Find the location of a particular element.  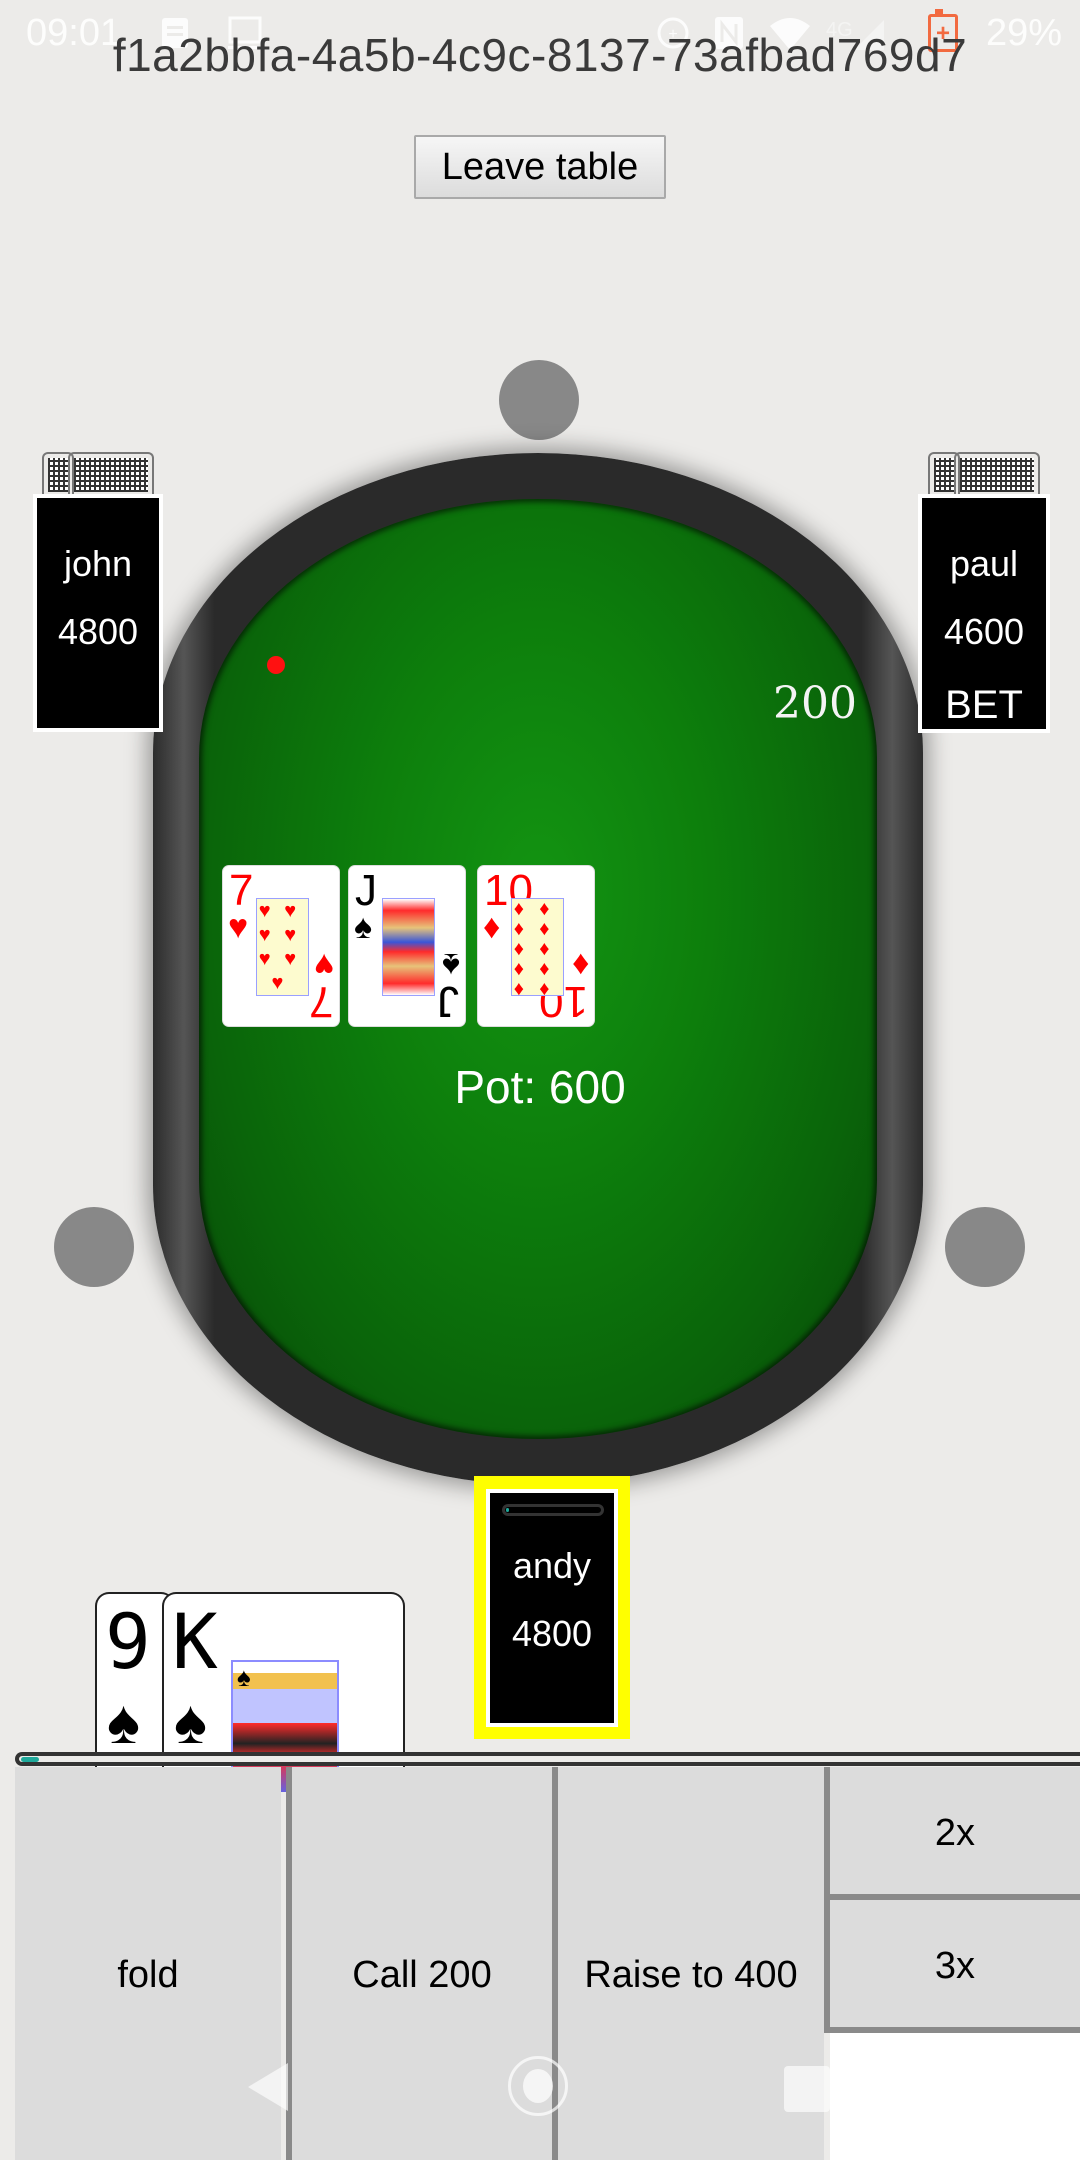

pot-label: Pot: 600 is located at coordinates (540, 1087).